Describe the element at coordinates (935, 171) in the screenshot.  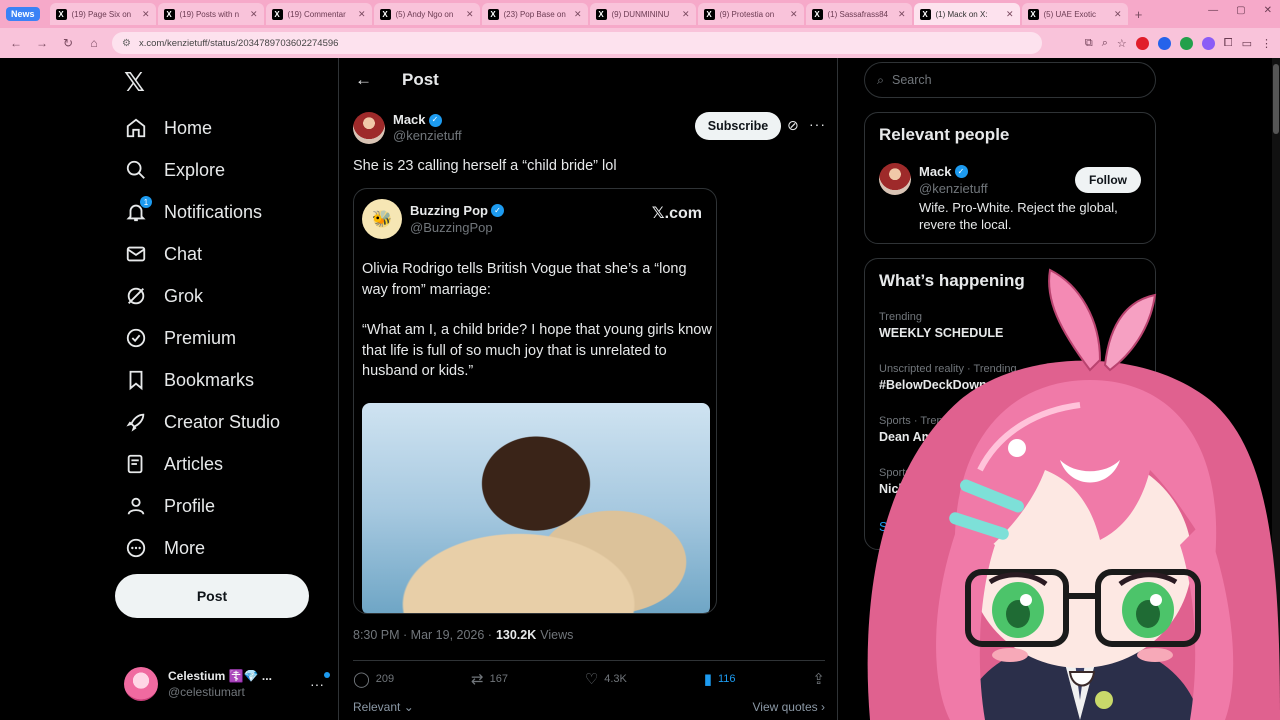
I see `person-name: Mack` at that location.